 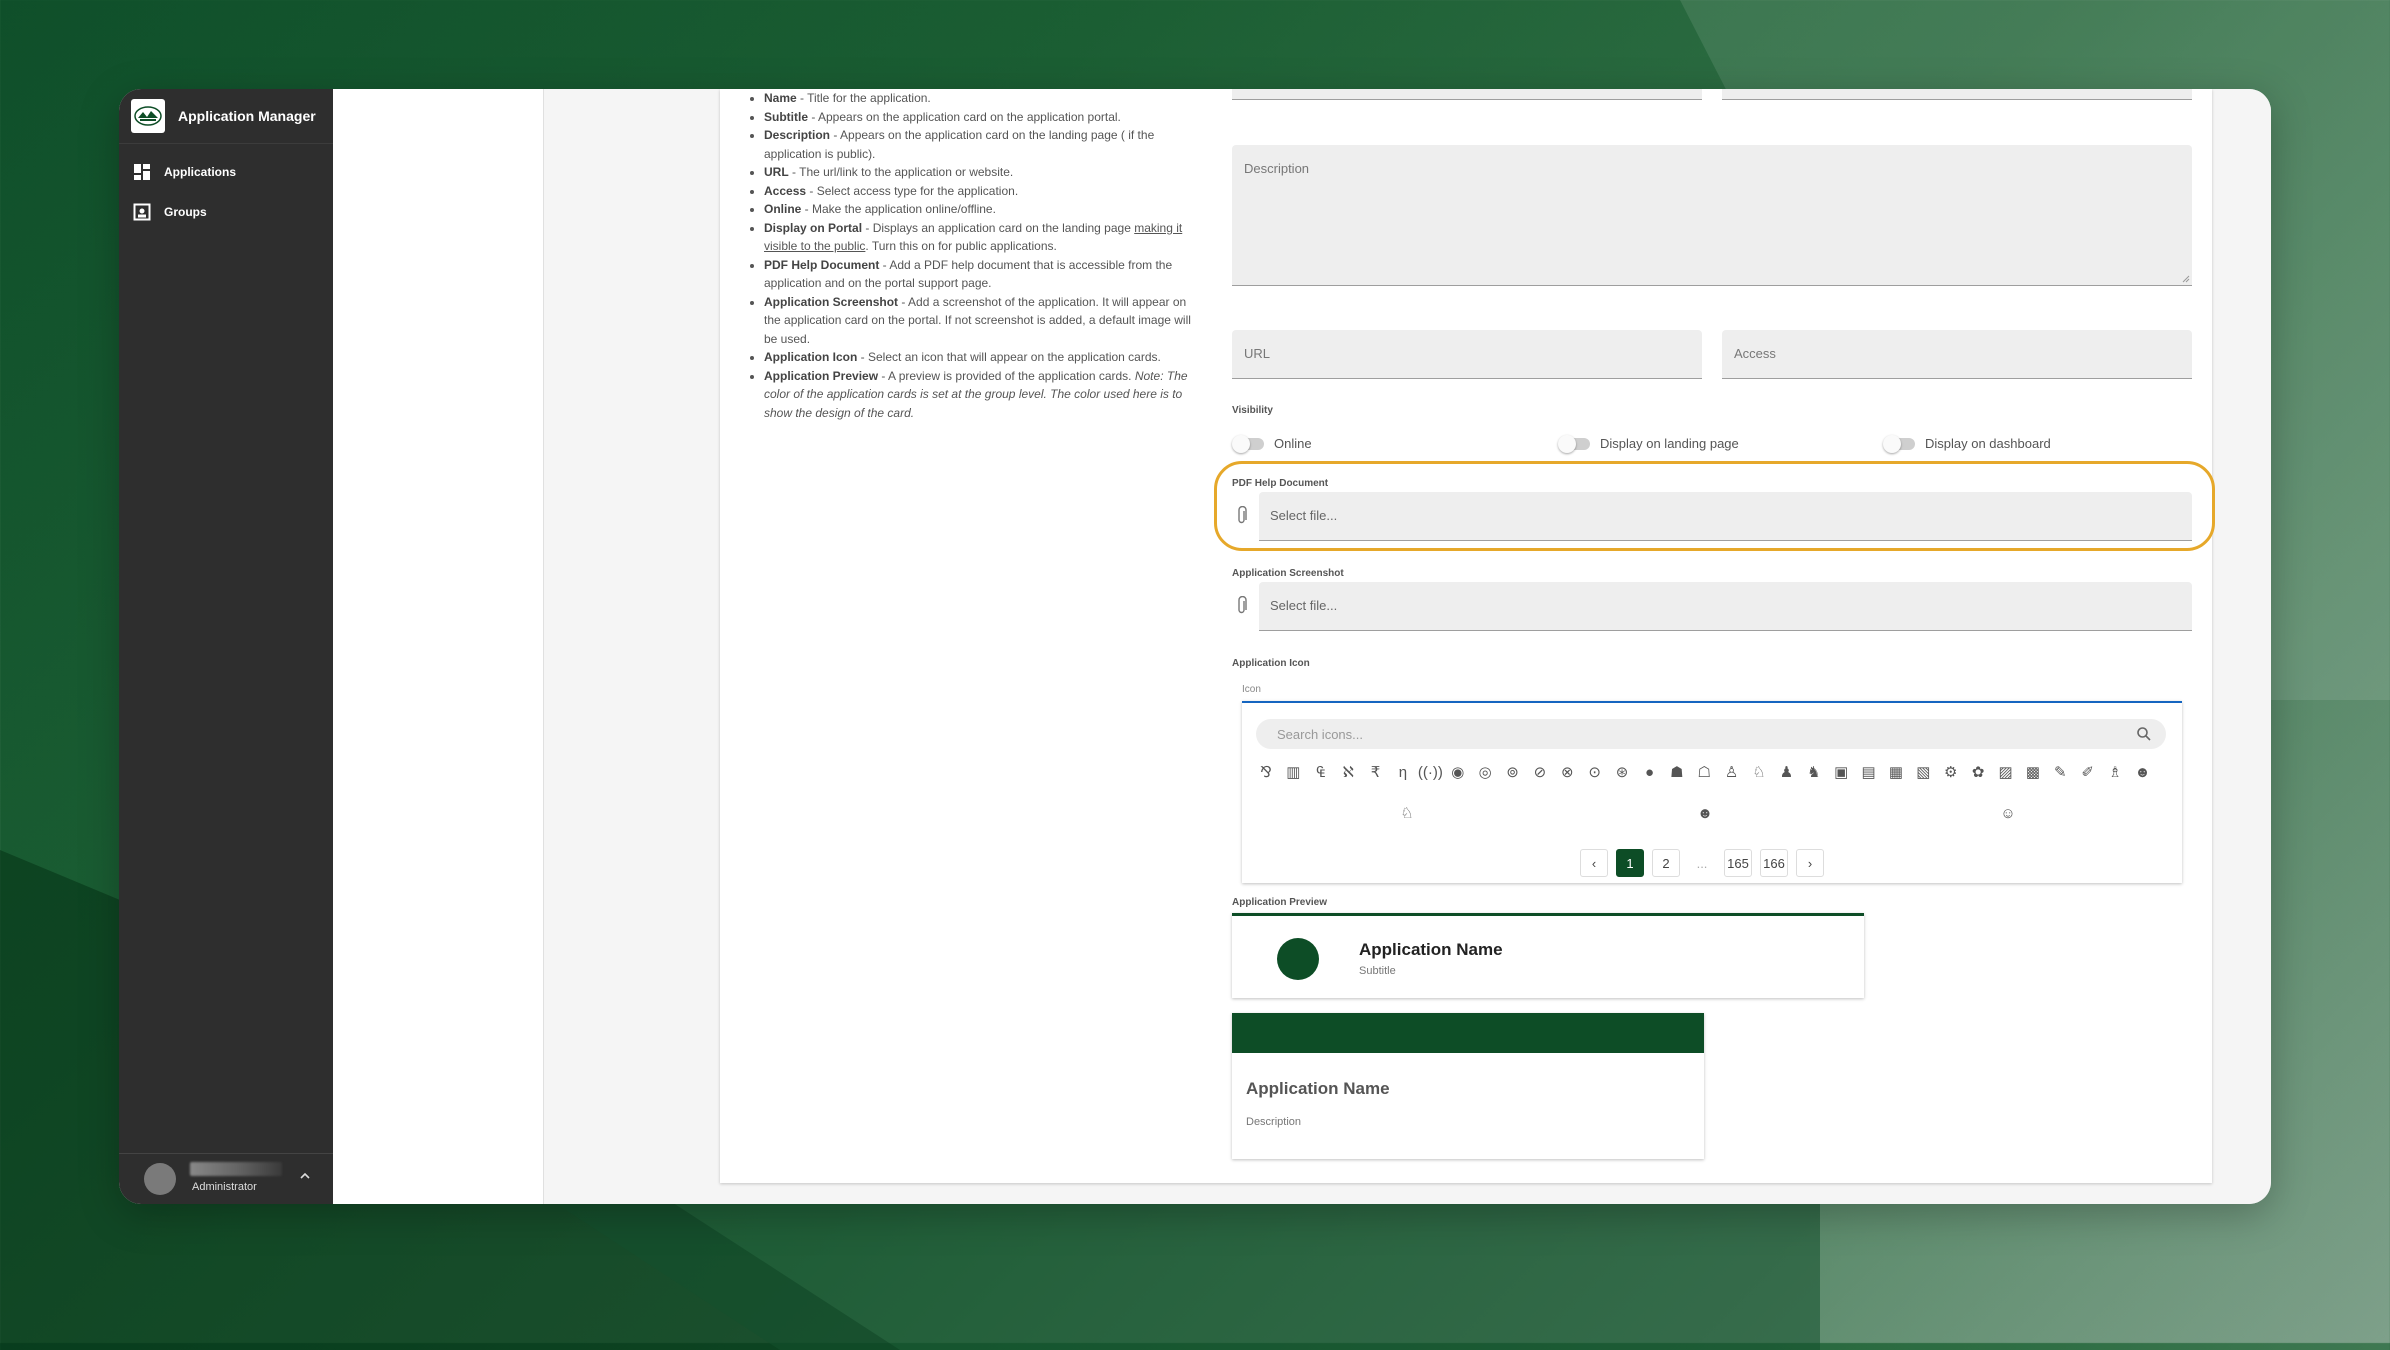 I want to click on help-term: Subtitle, so click(x=786, y=116).